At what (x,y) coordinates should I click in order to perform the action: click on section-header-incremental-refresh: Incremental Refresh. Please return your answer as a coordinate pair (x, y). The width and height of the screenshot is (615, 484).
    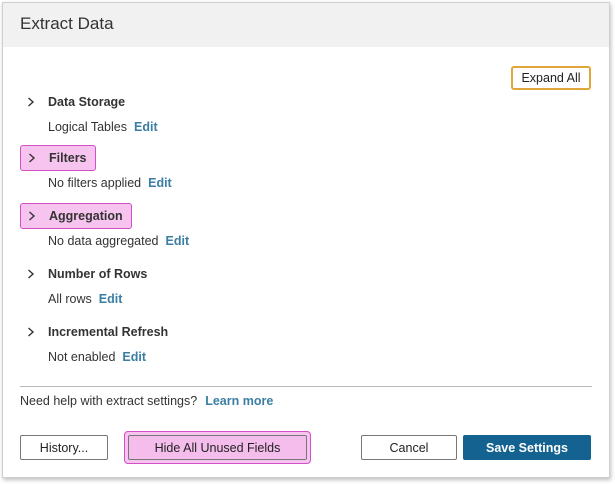
    Looking at the image, I should click on (98, 332).